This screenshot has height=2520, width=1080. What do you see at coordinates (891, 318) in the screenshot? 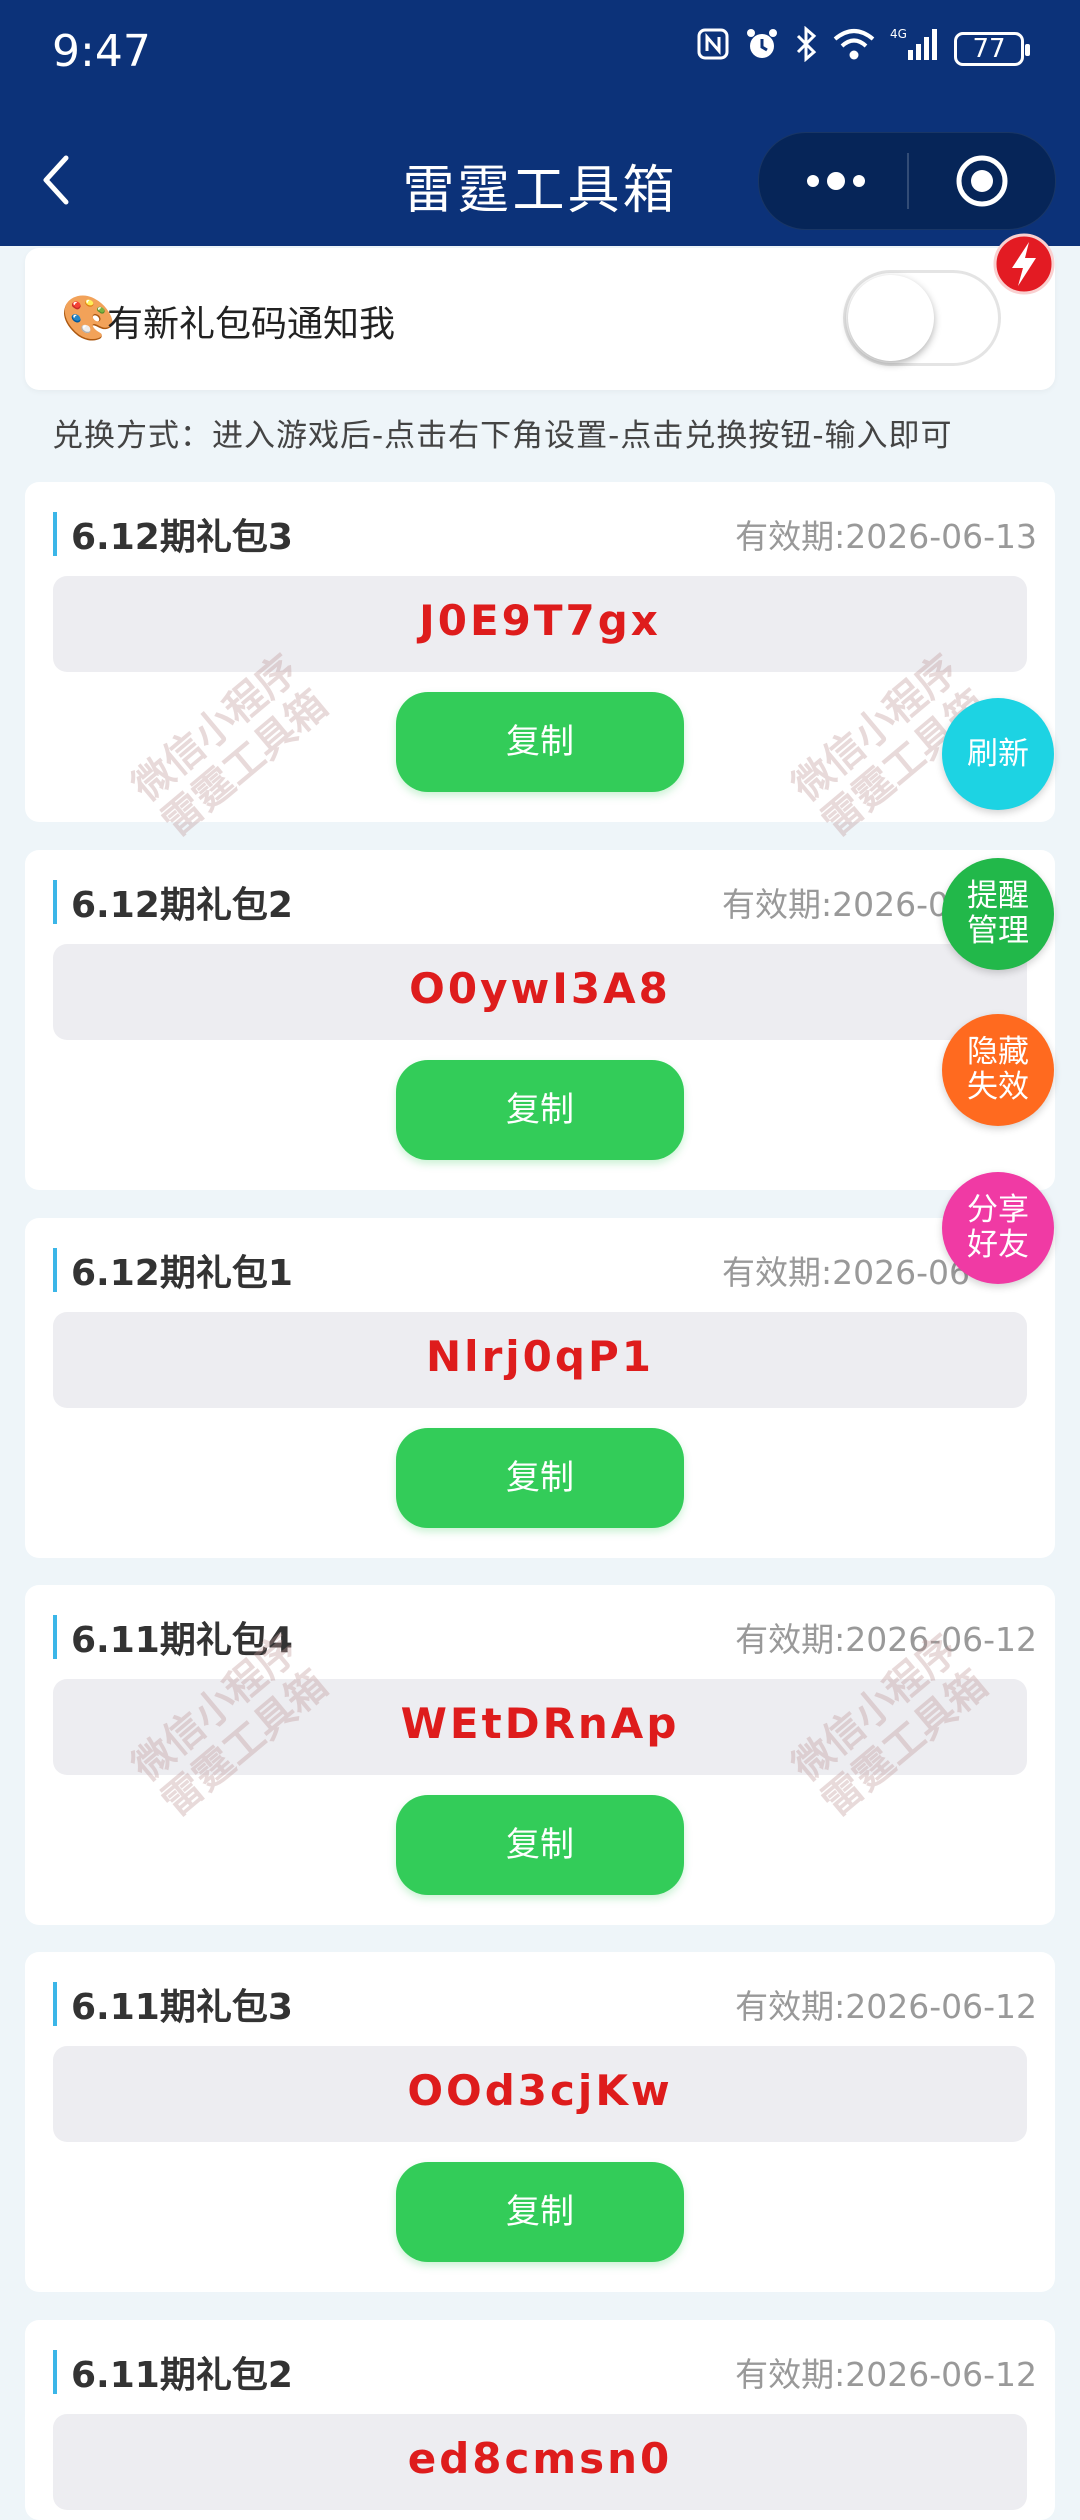
I see `toggle-knob` at bounding box center [891, 318].